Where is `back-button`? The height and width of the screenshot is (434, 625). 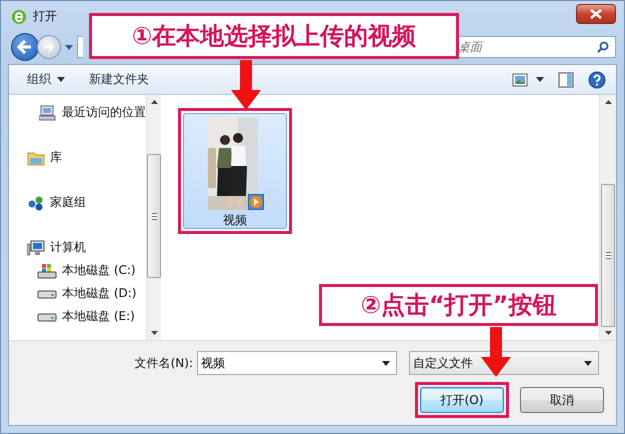
back-button is located at coordinates (25, 47).